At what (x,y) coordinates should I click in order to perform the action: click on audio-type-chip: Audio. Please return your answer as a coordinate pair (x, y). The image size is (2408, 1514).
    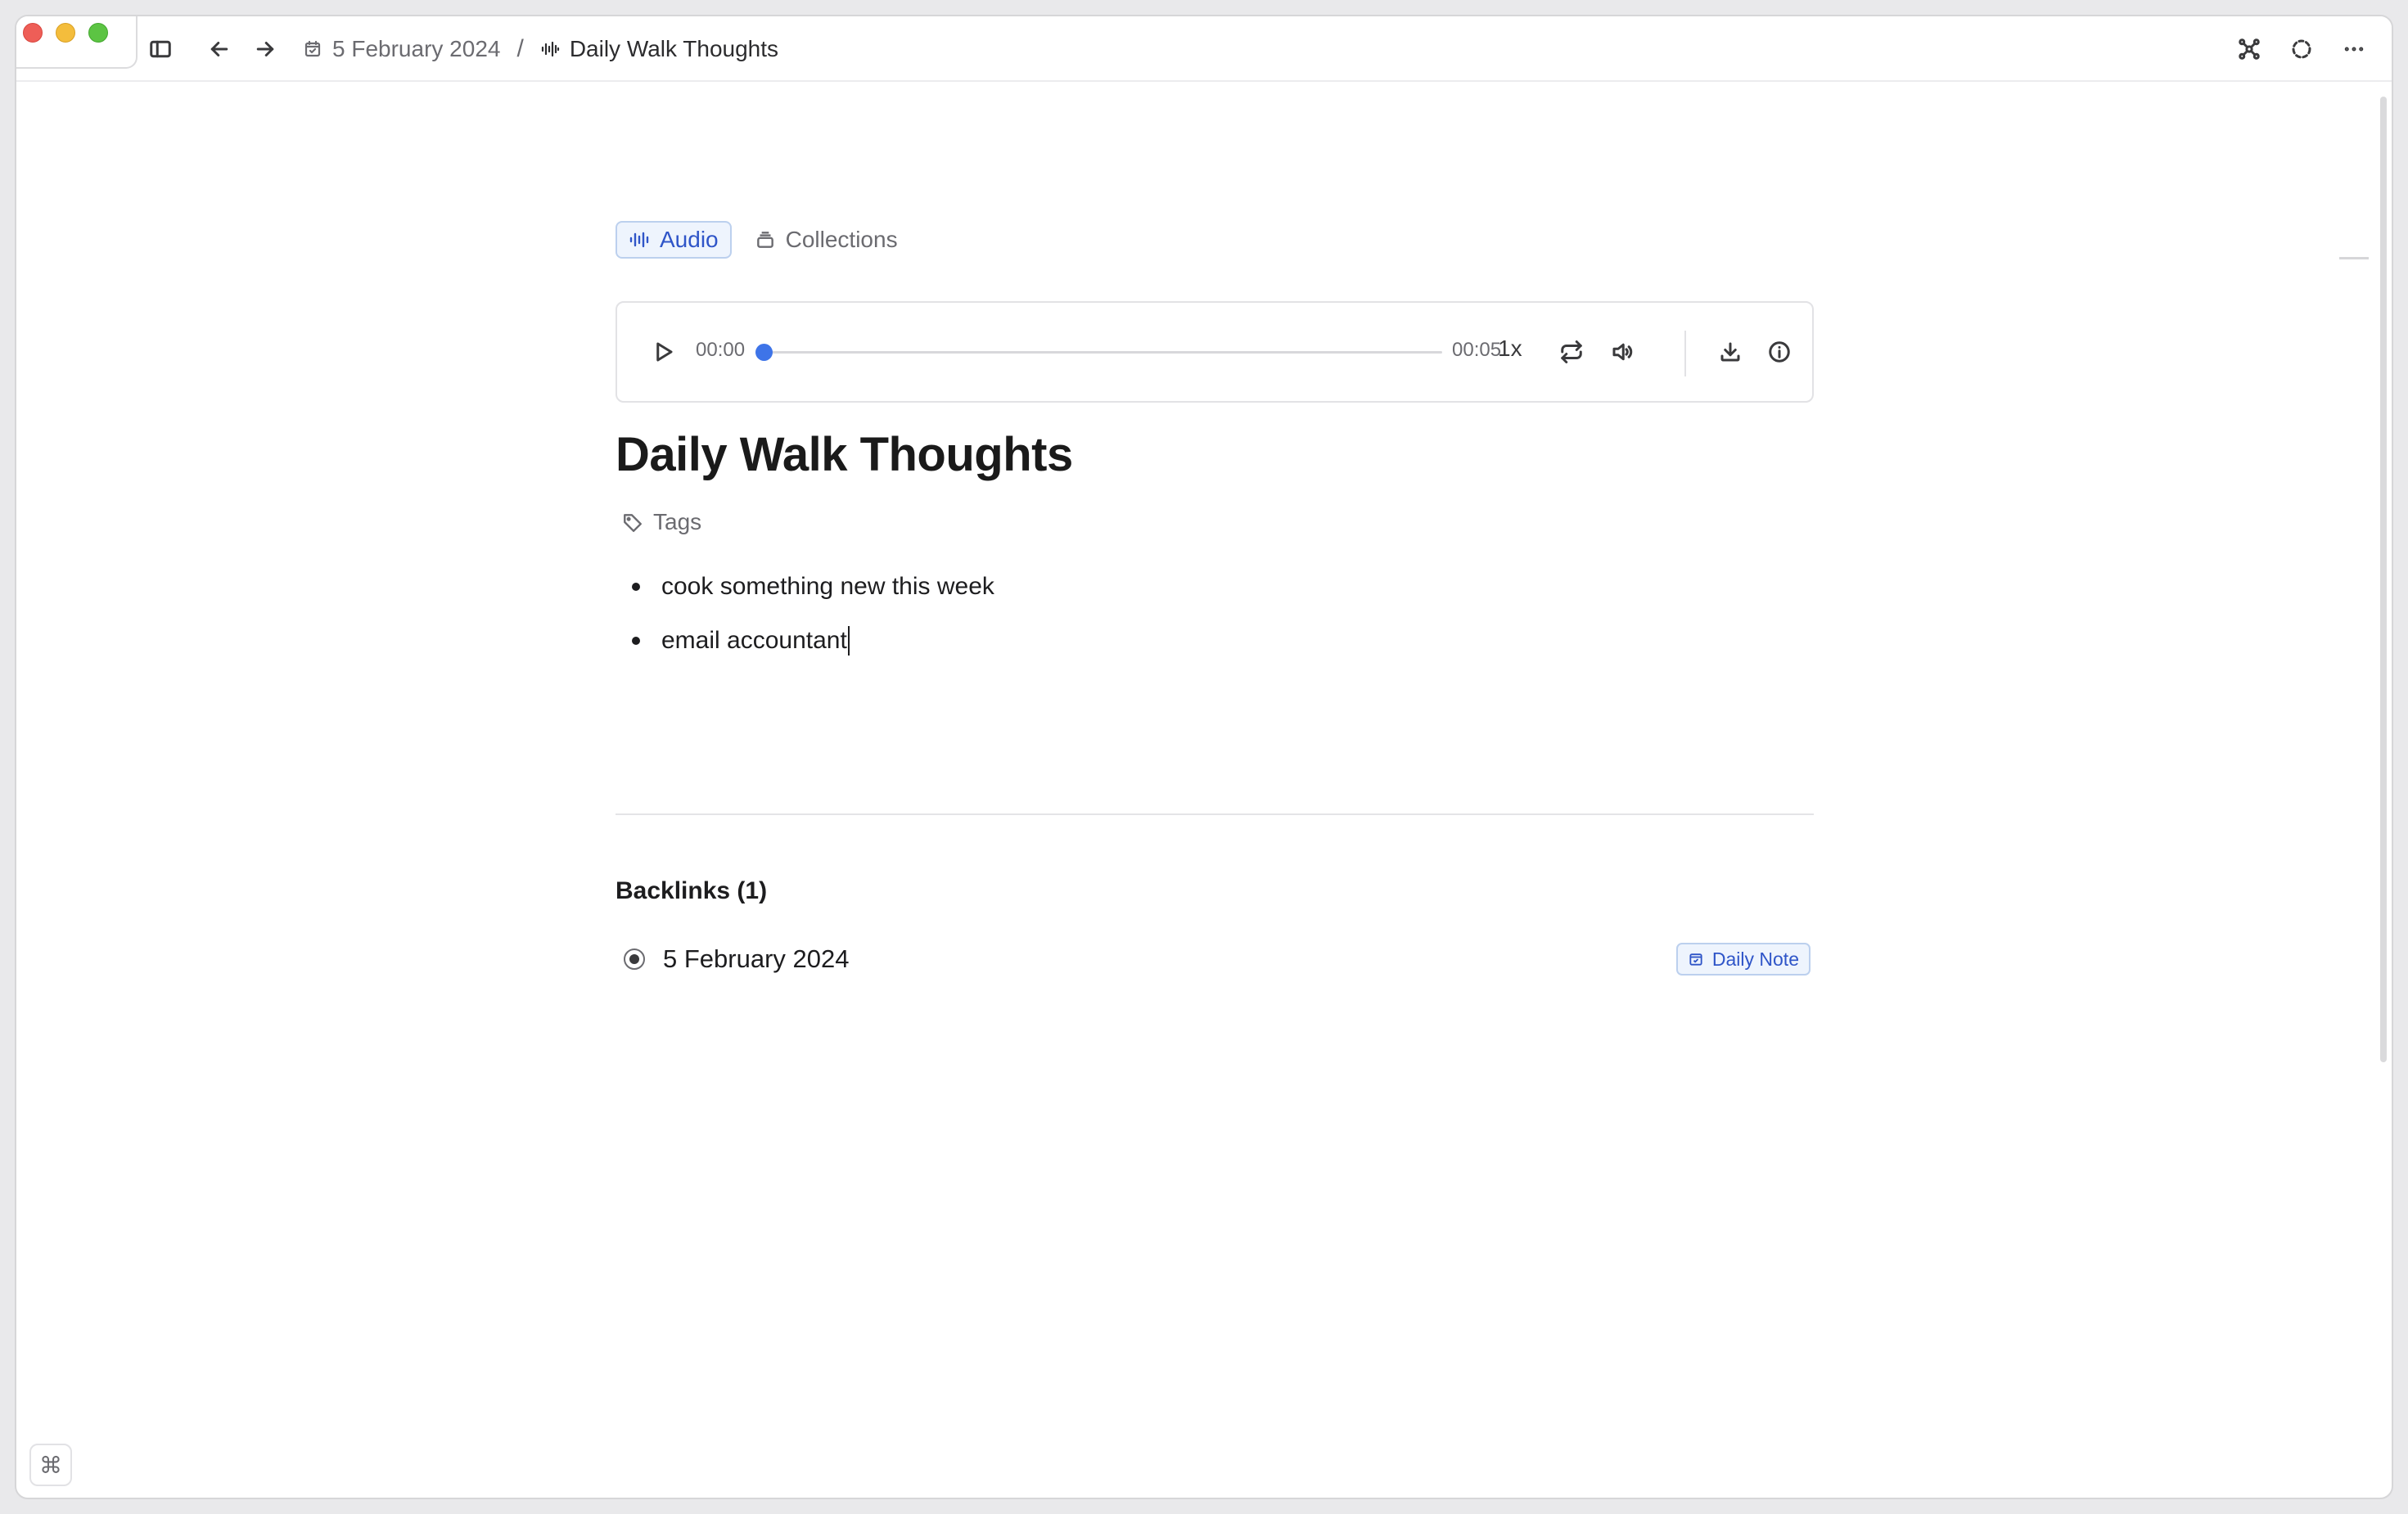
    Looking at the image, I should click on (674, 240).